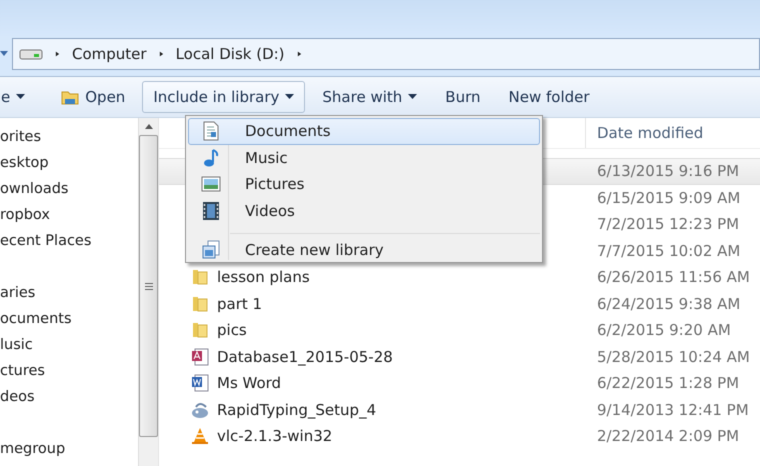  What do you see at coordinates (211, 158) in the screenshot?
I see `music-note-icon` at bounding box center [211, 158].